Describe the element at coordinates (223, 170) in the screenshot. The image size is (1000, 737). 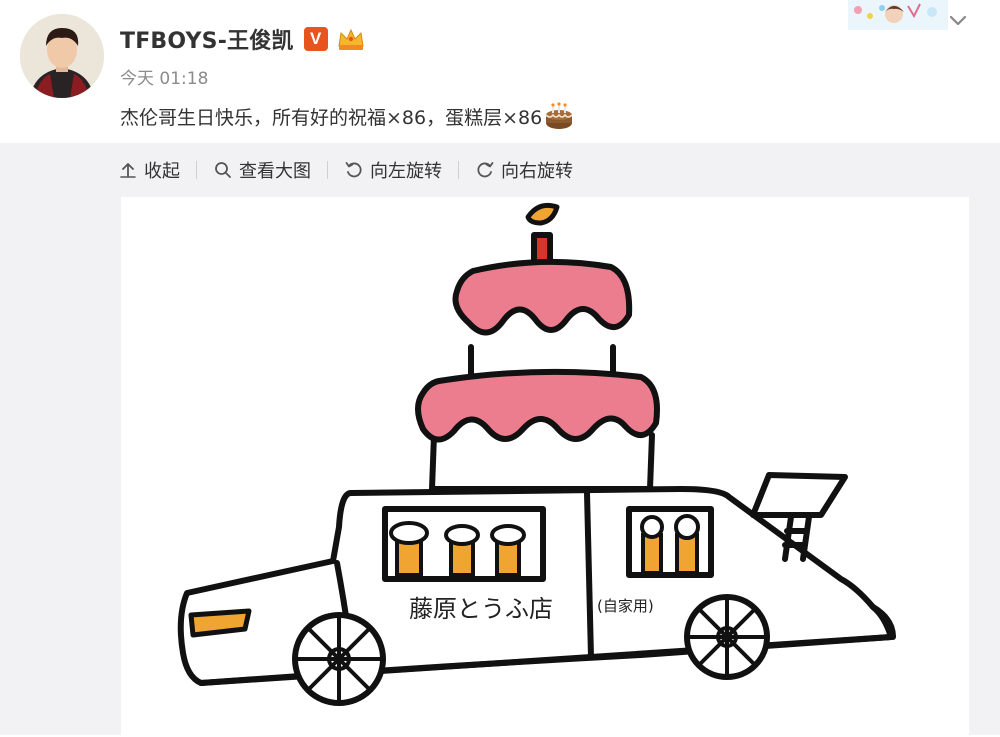
I see `magnifier-icon` at that location.